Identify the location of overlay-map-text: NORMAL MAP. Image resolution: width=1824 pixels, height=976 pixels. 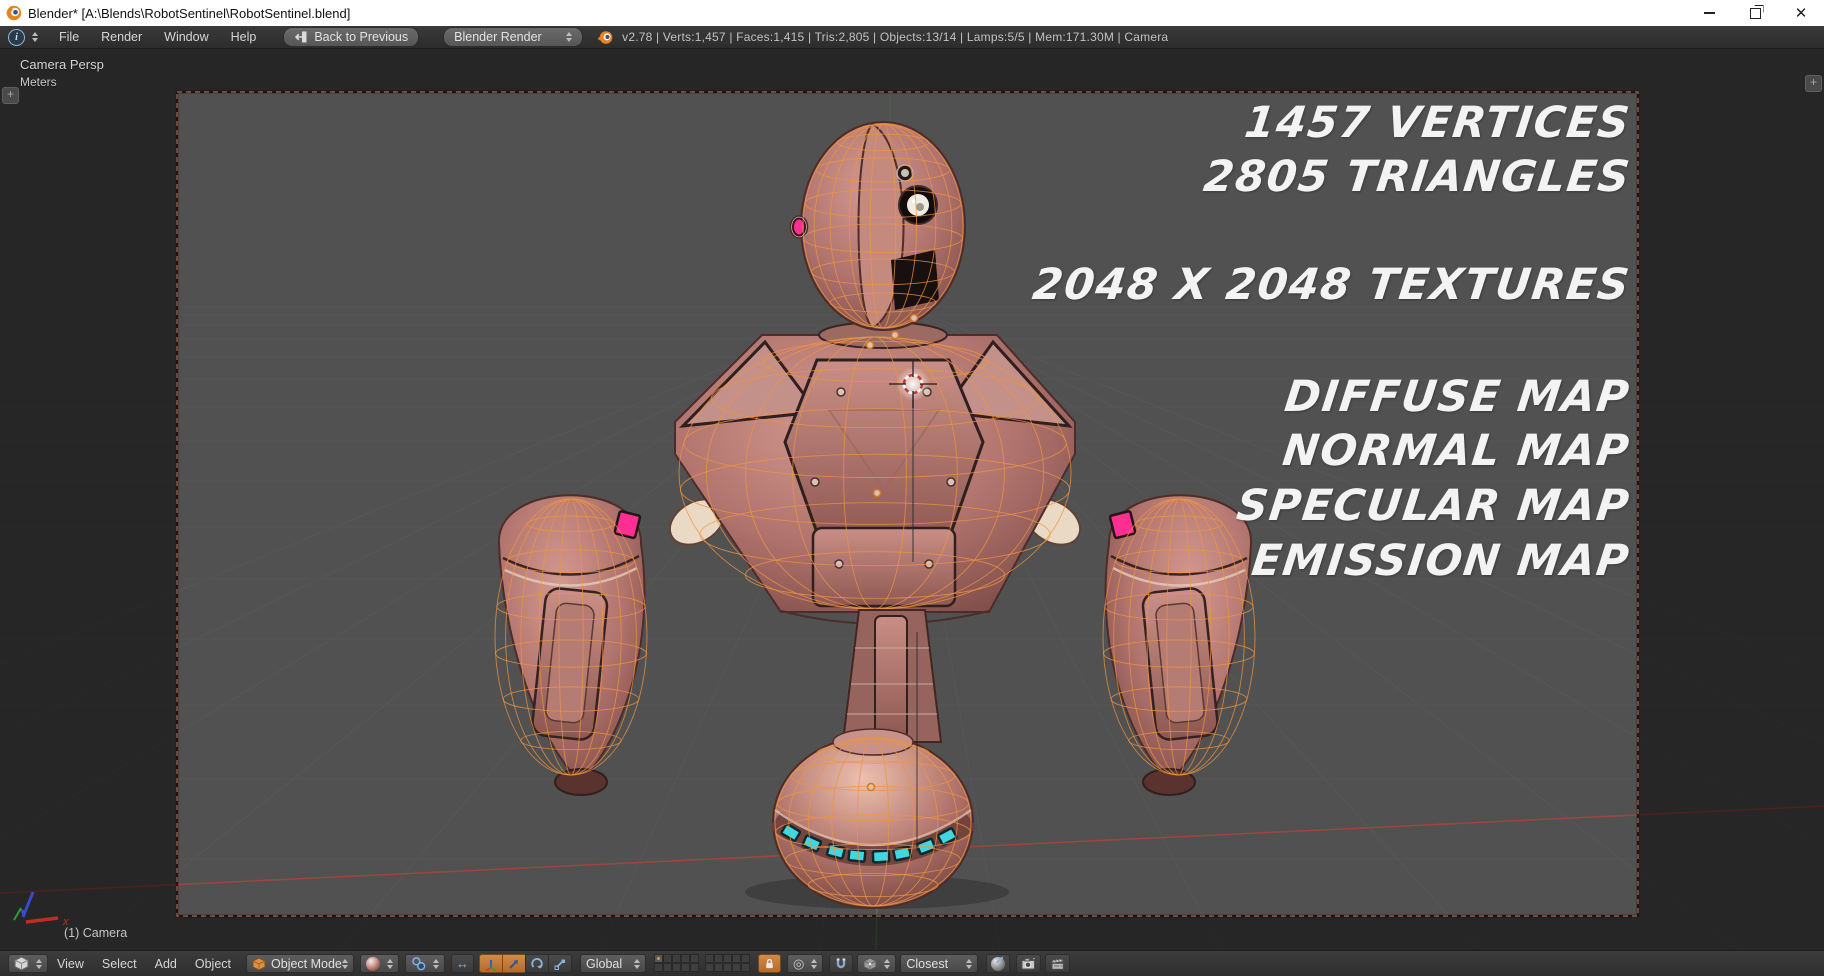
(1457, 451).